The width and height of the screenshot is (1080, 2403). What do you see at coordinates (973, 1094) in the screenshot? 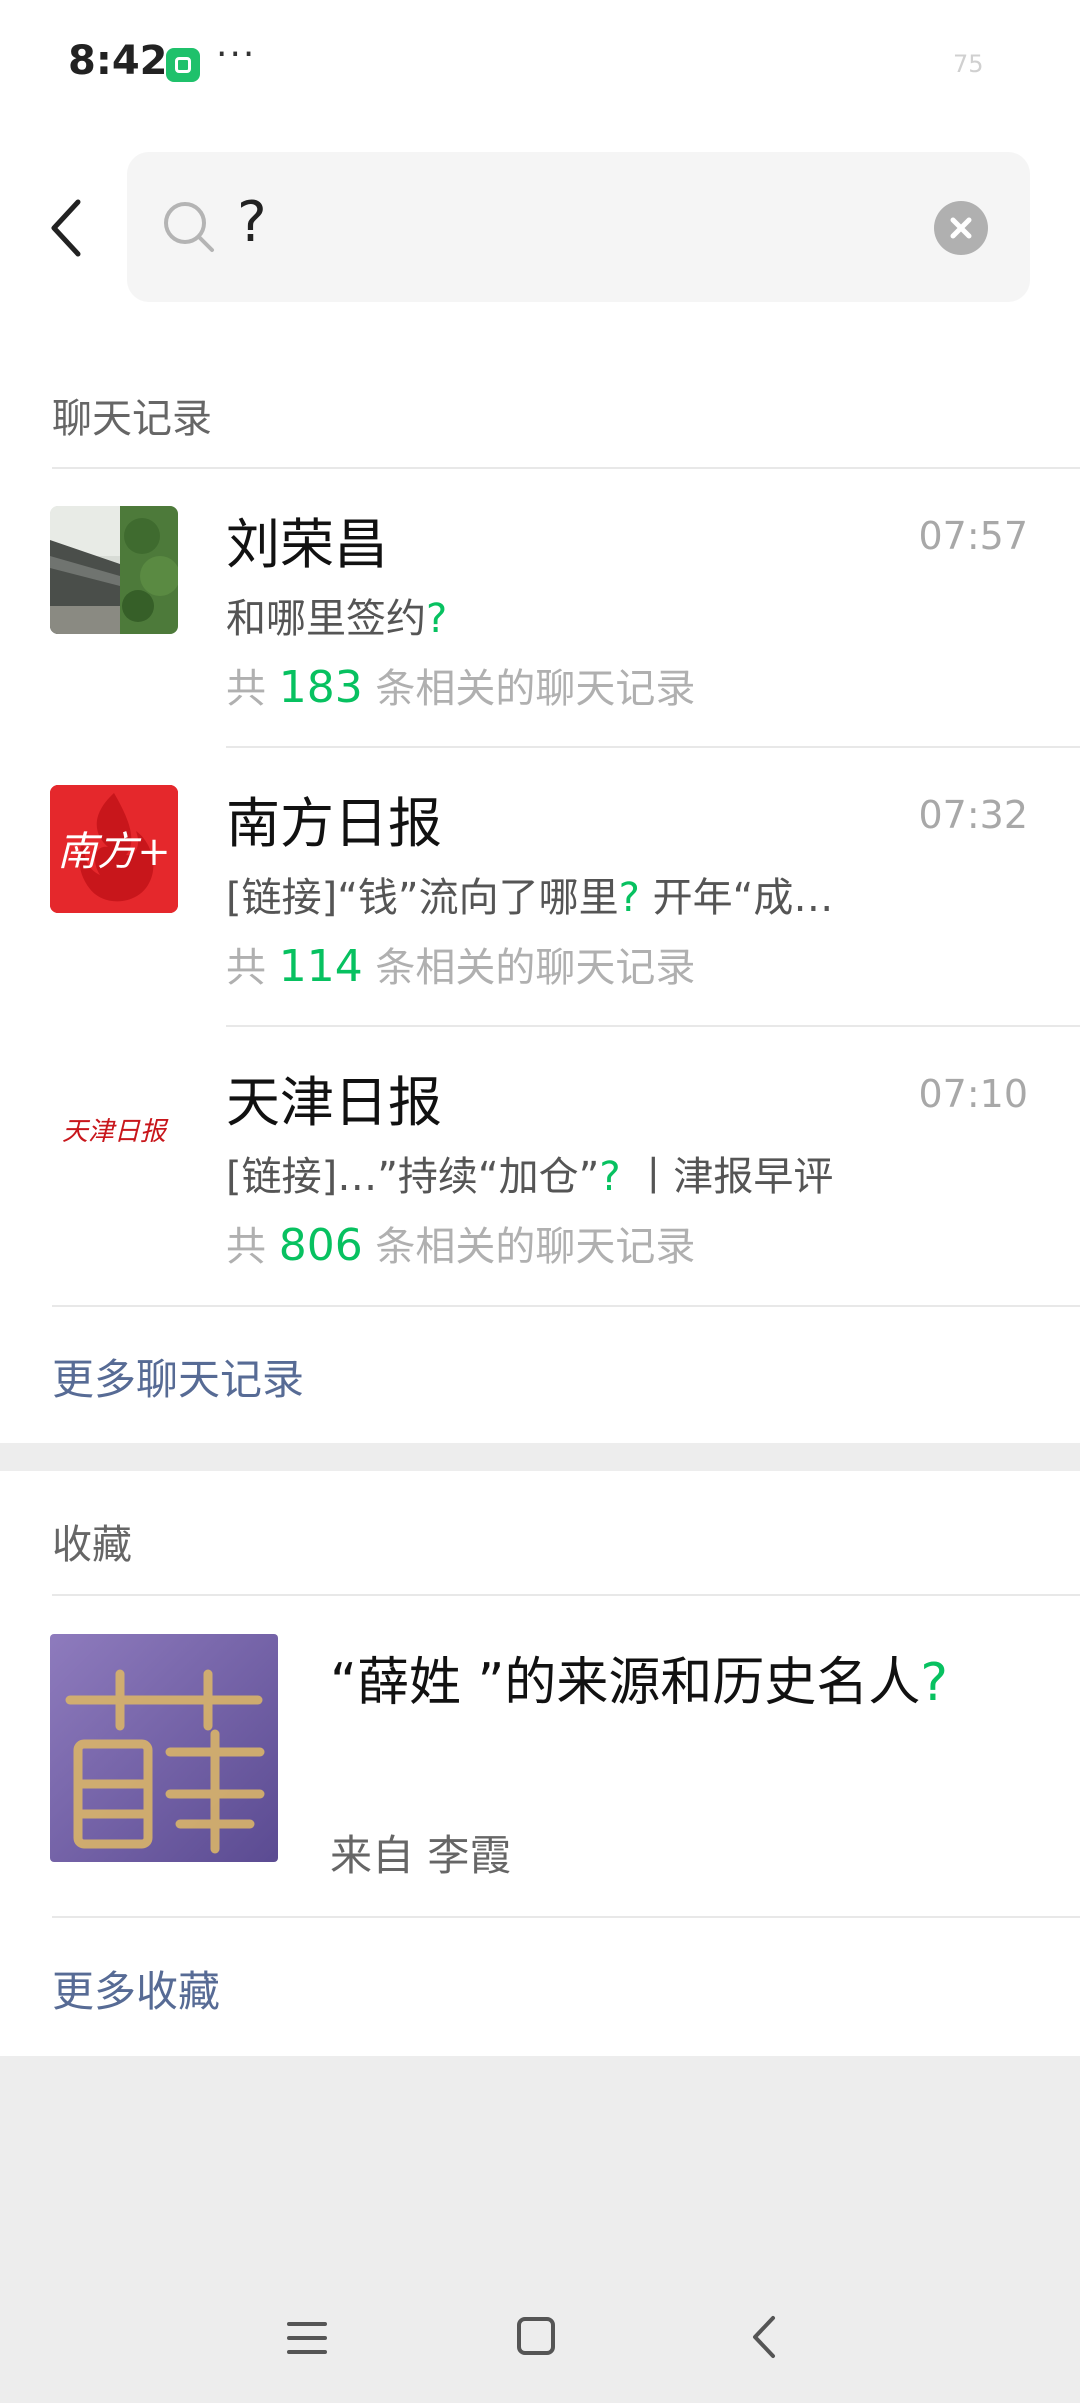
I see `chat-time: 07:10` at bounding box center [973, 1094].